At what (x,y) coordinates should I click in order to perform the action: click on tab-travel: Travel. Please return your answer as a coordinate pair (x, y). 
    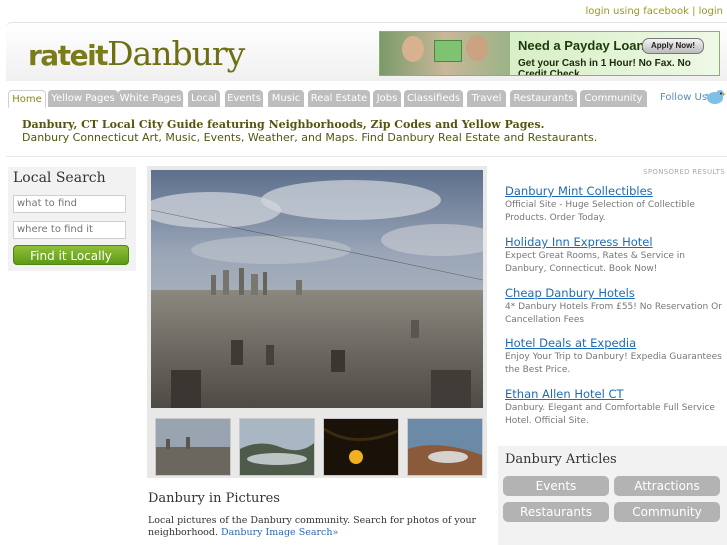
    Looking at the image, I should click on (486, 98).